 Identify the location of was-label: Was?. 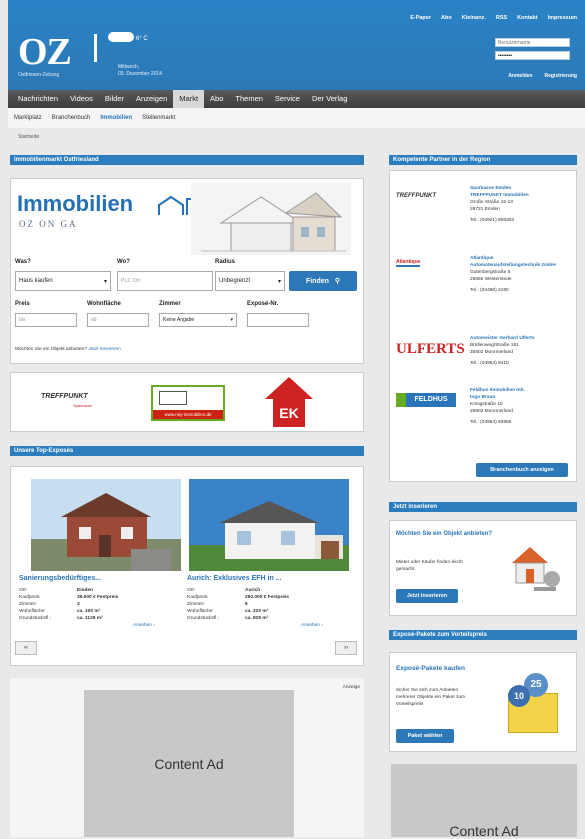
(23, 262).